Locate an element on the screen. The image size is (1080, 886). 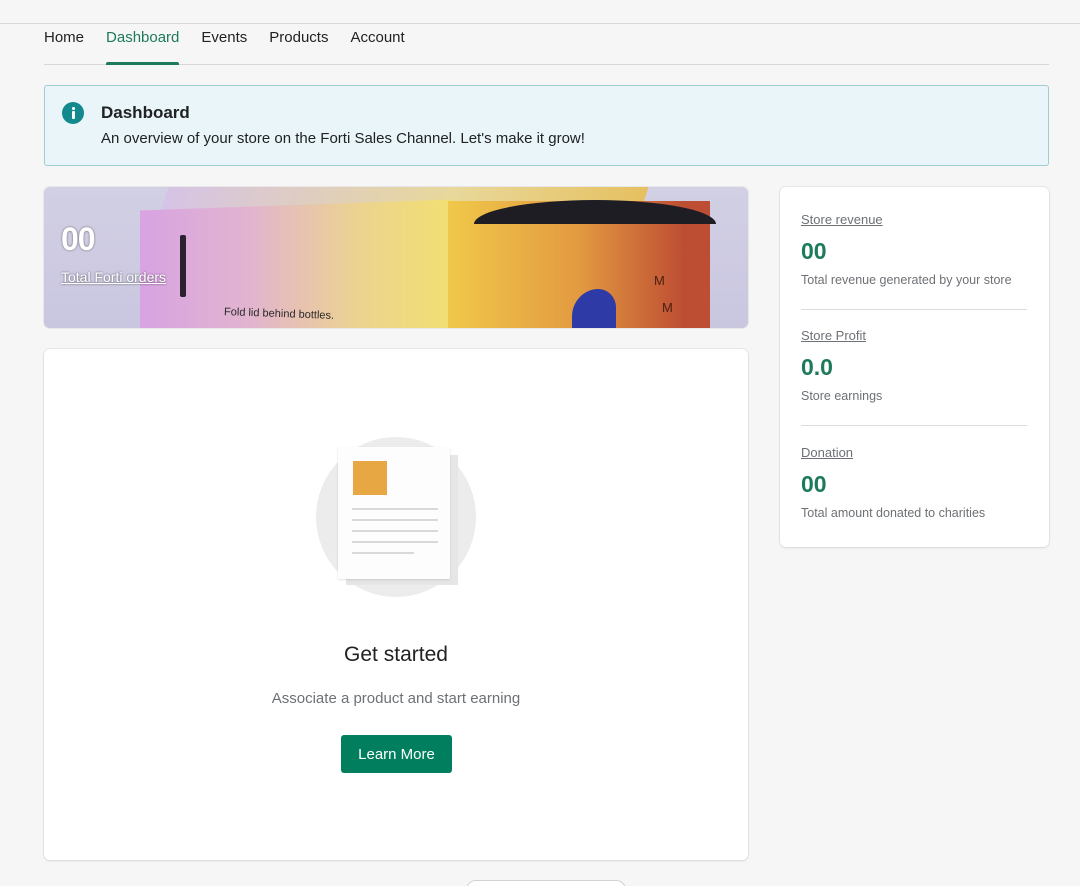
donation-value: 00 is located at coordinates (814, 484).